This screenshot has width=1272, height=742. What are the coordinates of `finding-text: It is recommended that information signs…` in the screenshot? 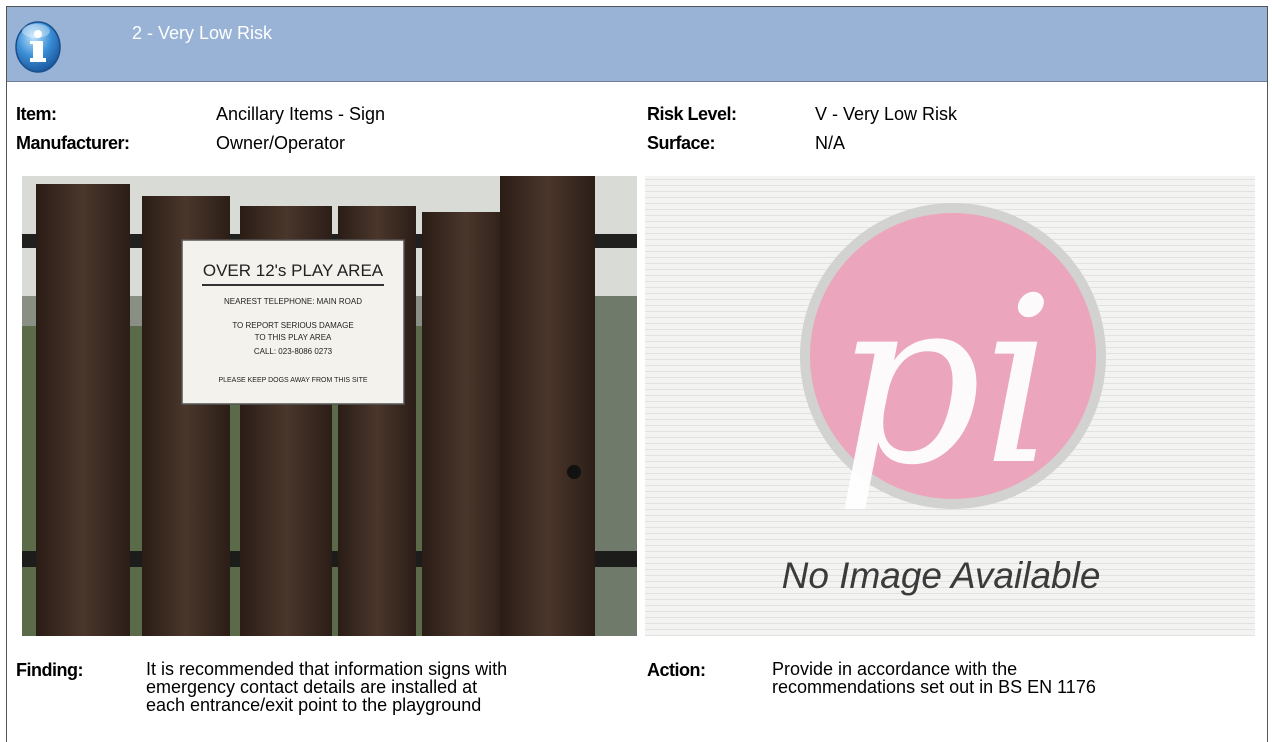 It's located at (326, 687).